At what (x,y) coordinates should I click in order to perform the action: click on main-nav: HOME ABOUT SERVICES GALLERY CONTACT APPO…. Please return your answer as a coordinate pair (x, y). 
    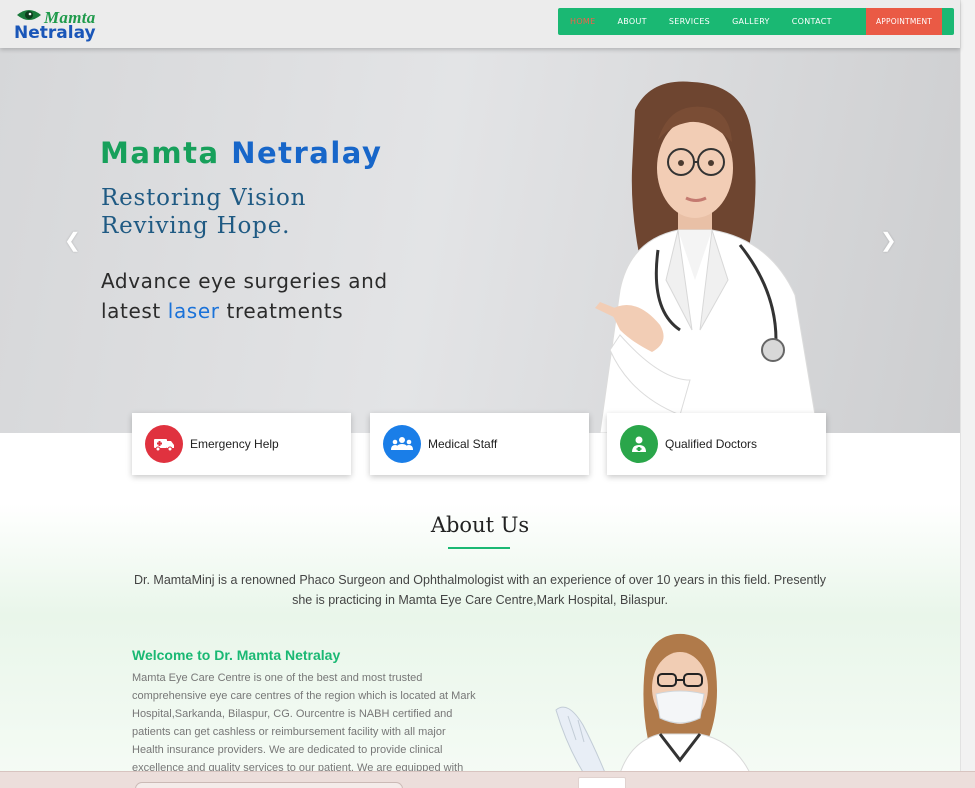
    Looking at the image, I should click on (756, 21).